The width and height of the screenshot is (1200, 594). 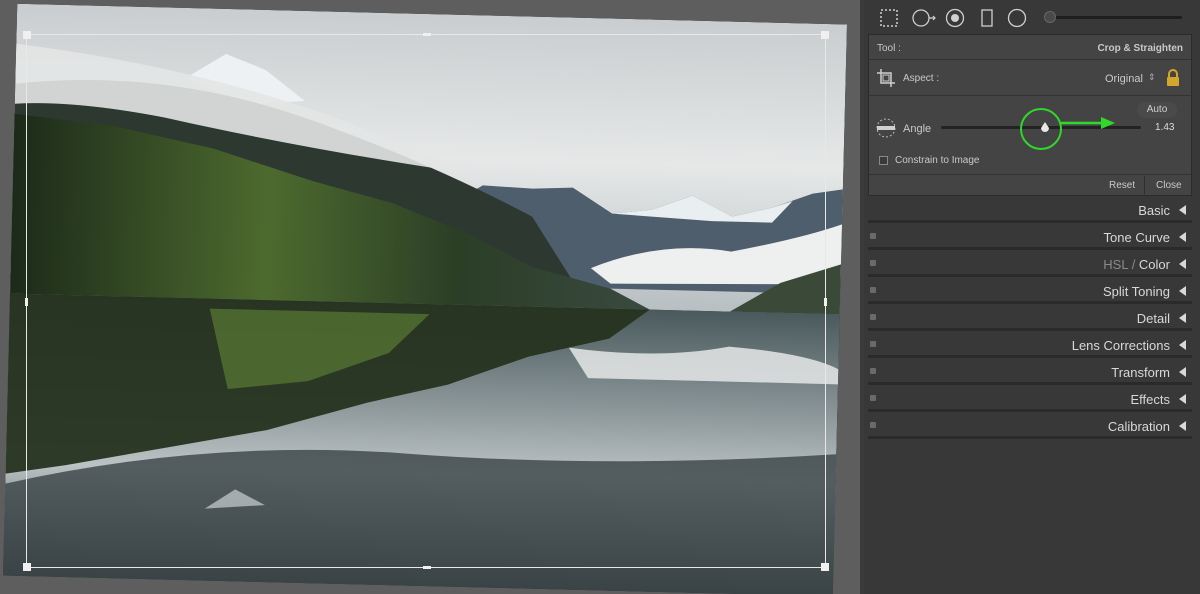 I want to click on crop-handle-bottom-right, so click(x=825, y=567).